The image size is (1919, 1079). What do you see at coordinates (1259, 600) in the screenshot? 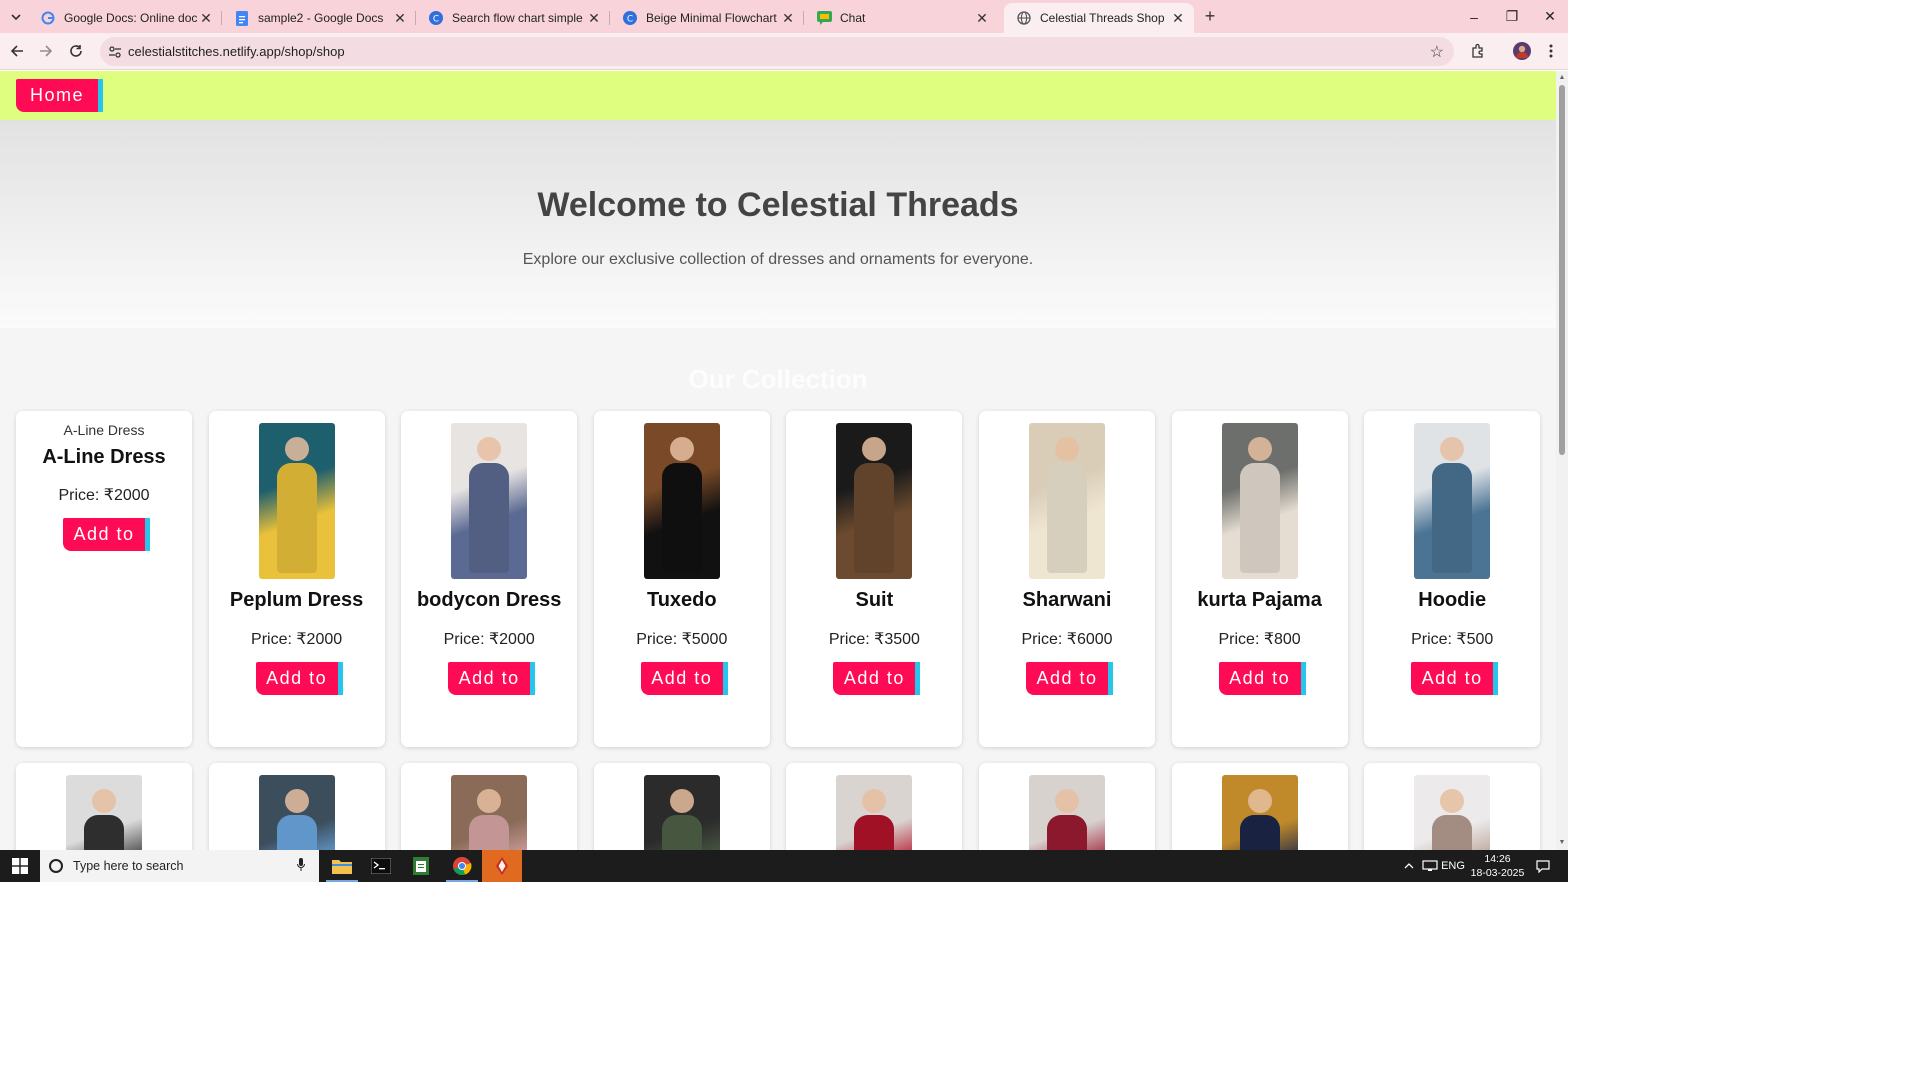
I see `product-name: kurta Pajama` at bounding box center [1259, 600].